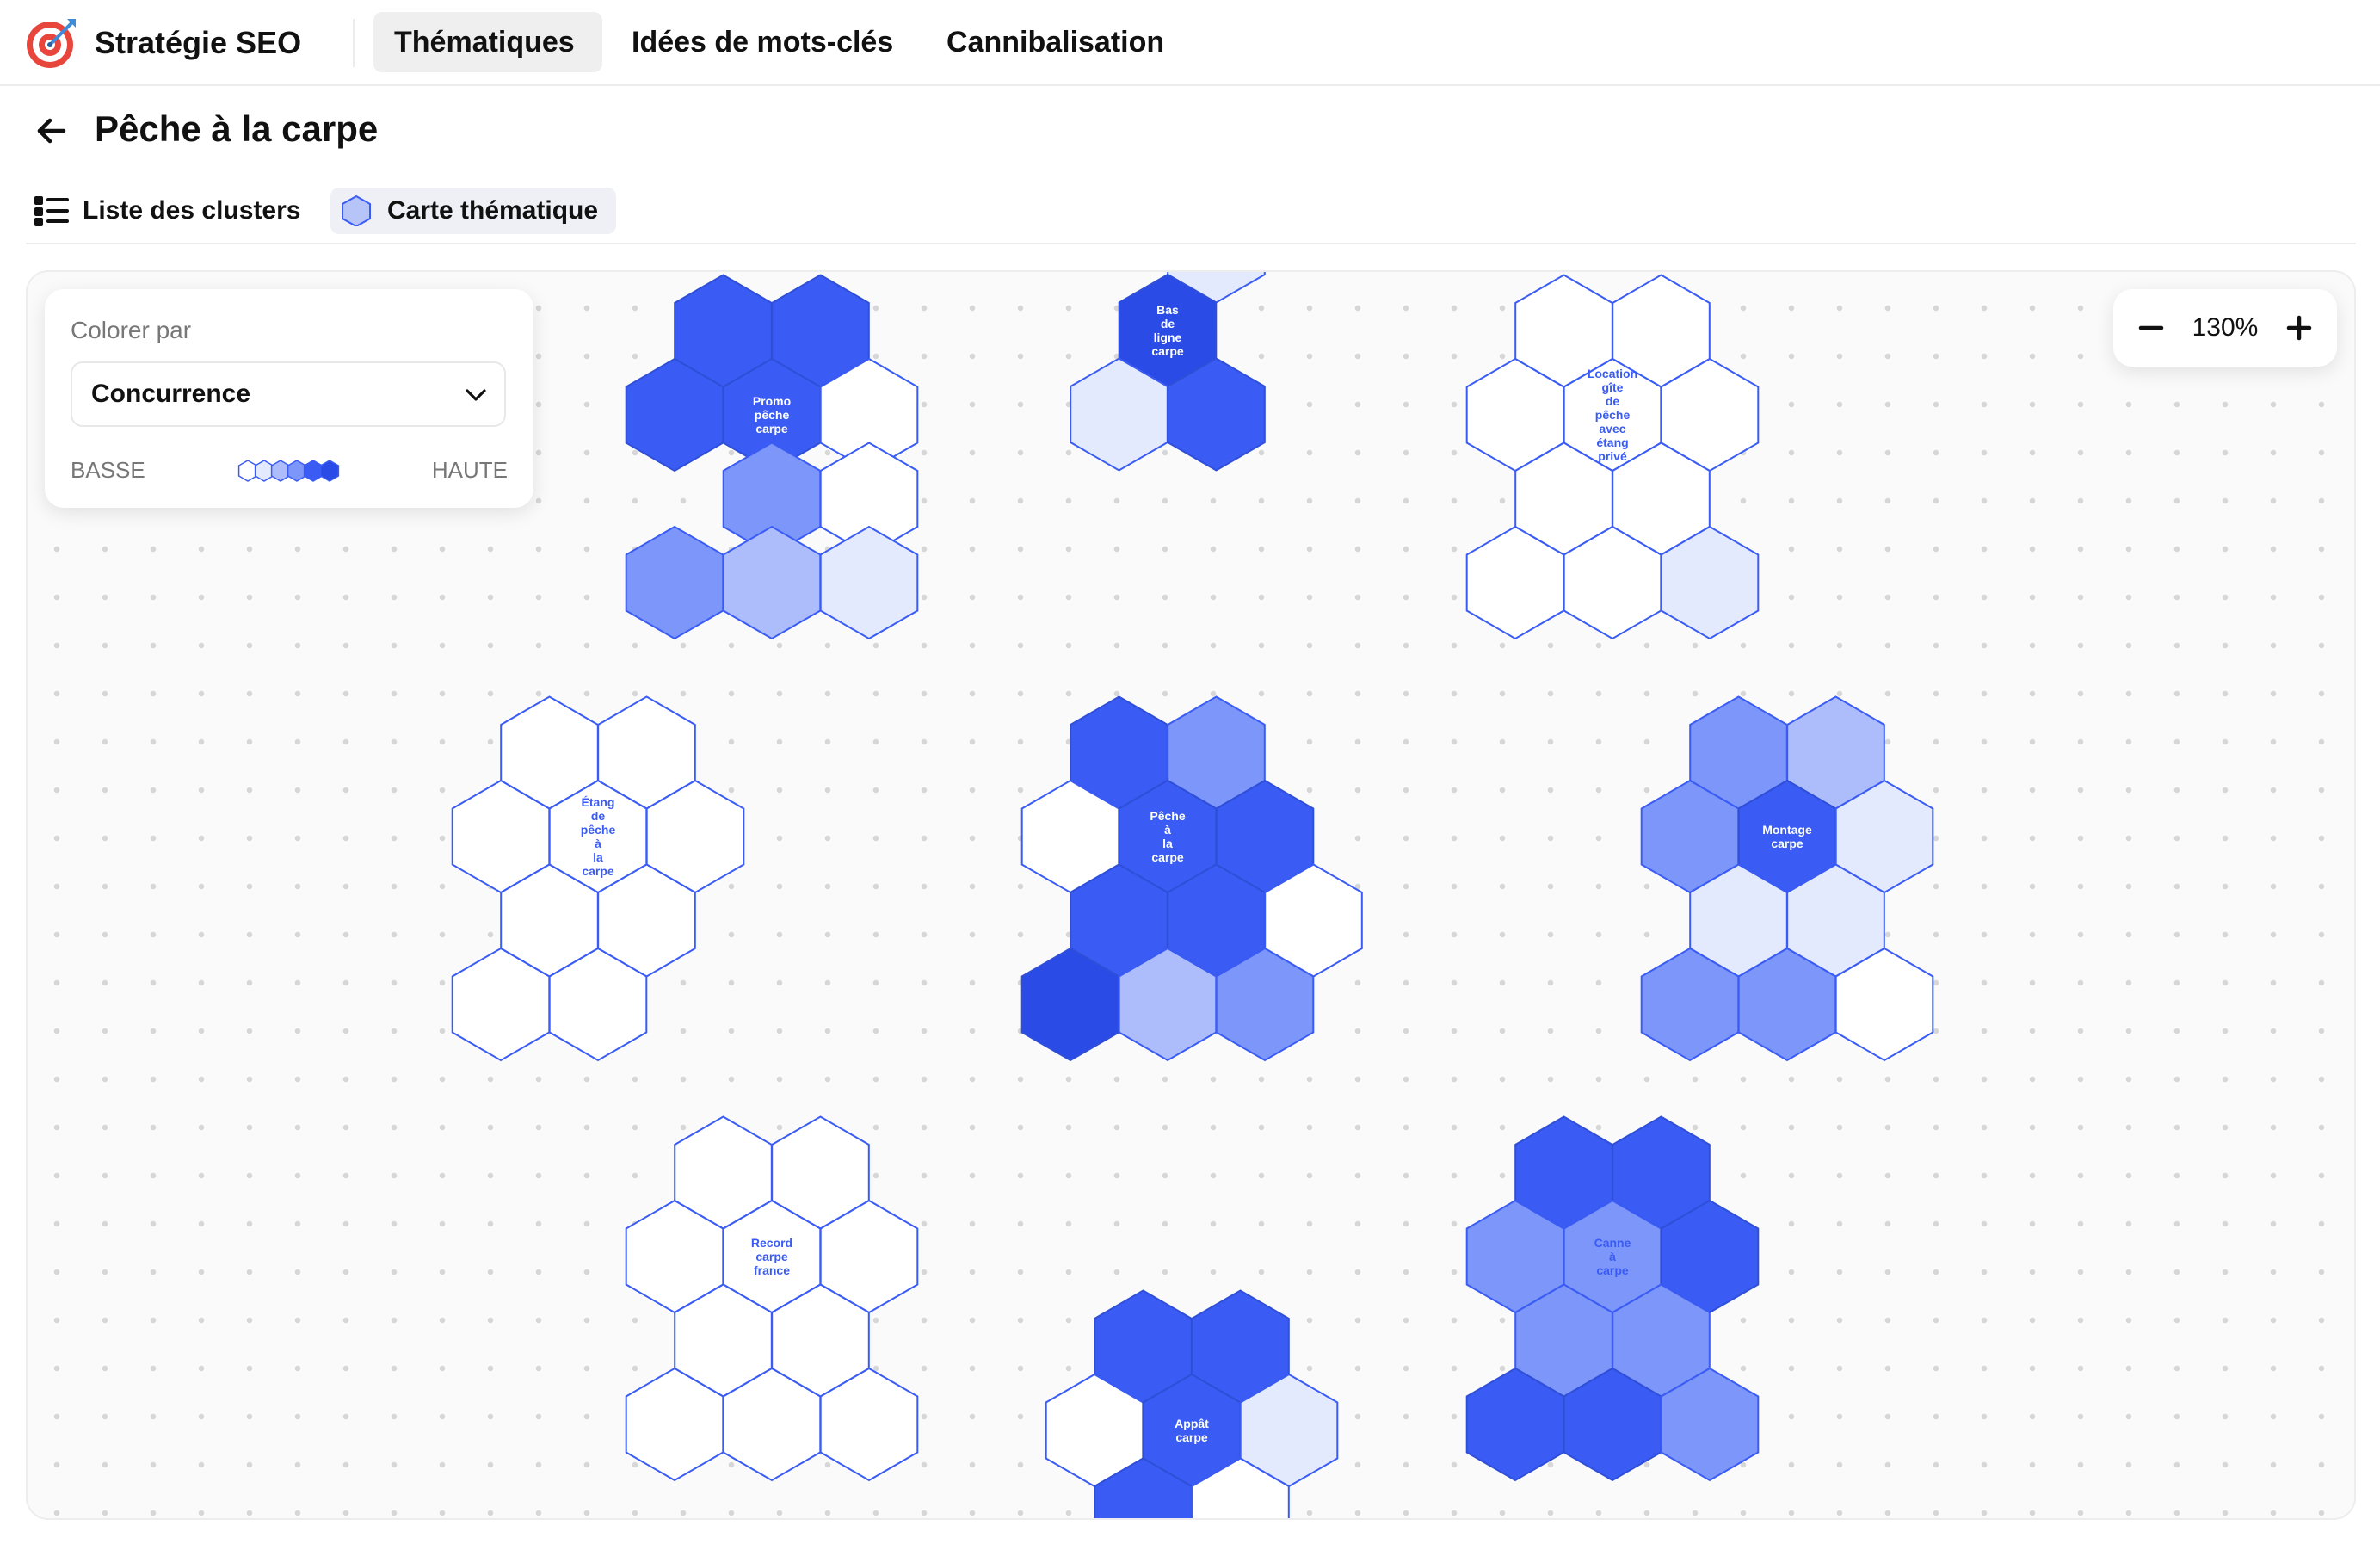 The image size is (2380, 1544). What do you see at coordinates (108, 470) in the screenshot?
I see `legend-low-label: BASSE` at bounding box center [108, 470].